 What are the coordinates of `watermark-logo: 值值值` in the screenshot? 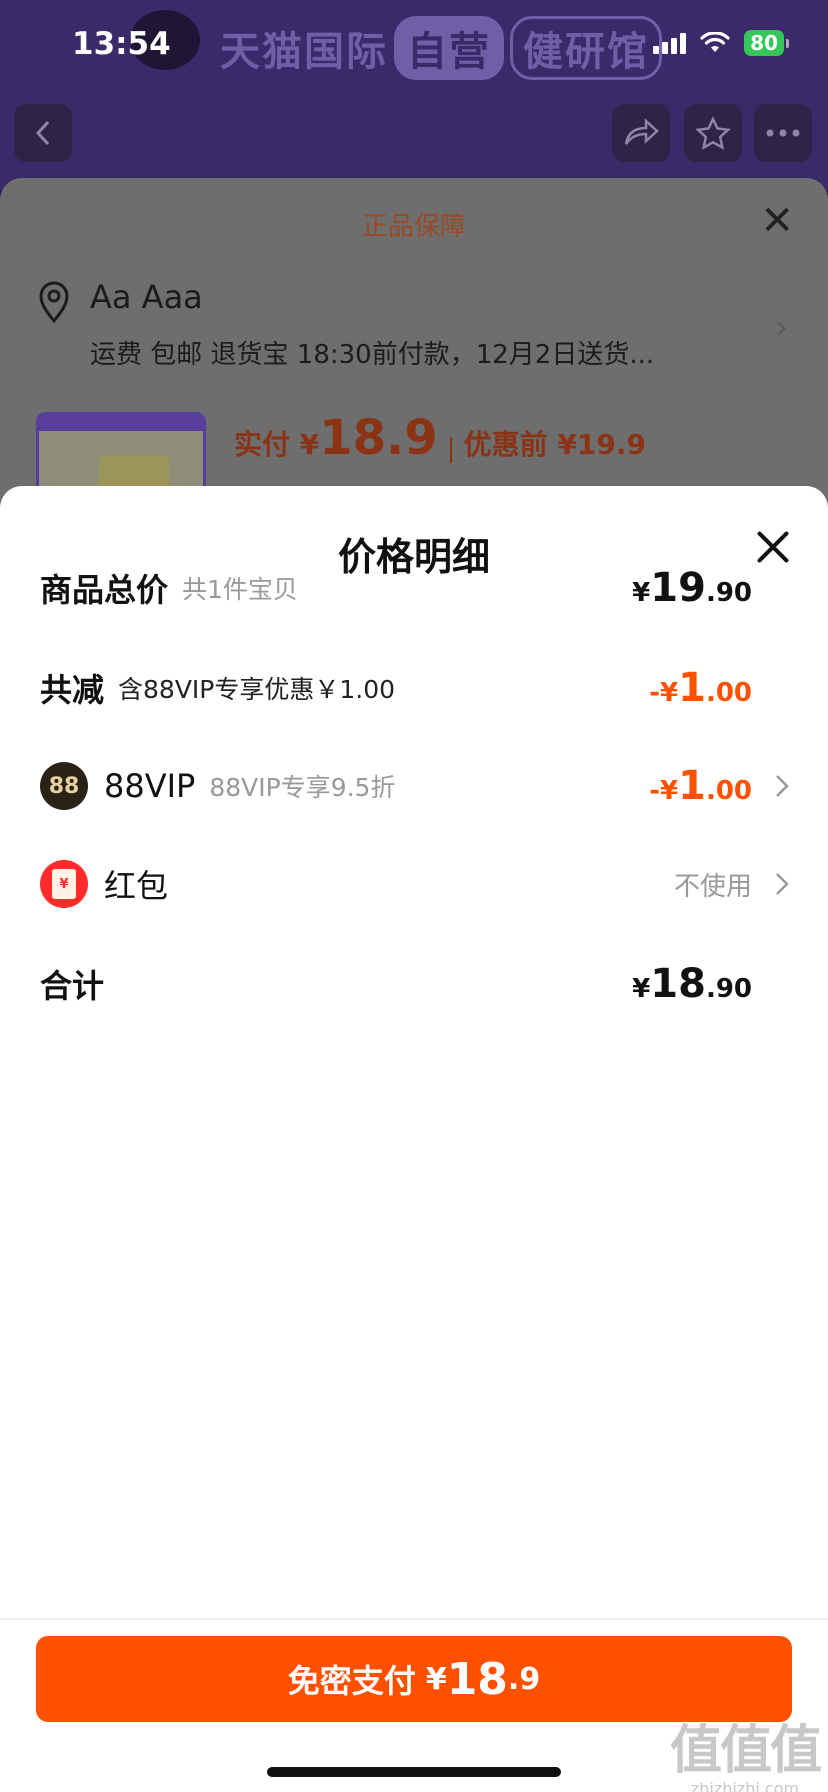 It's located at (745, 1751).